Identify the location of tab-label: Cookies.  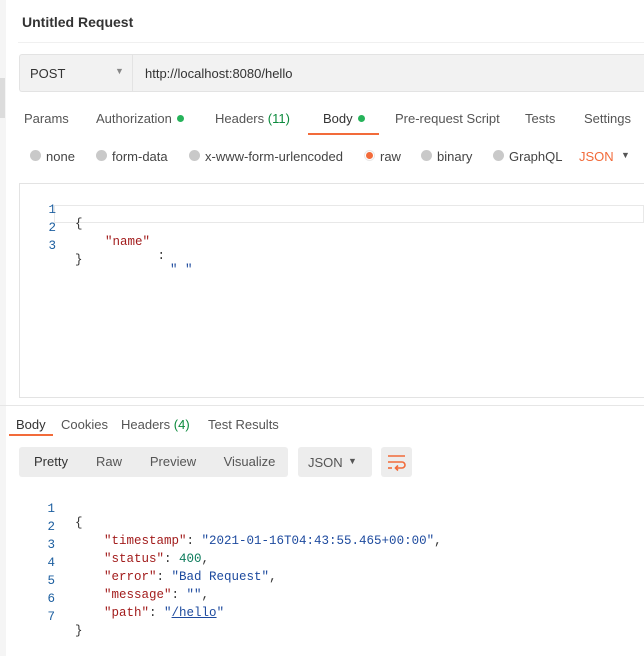
(84, 424).